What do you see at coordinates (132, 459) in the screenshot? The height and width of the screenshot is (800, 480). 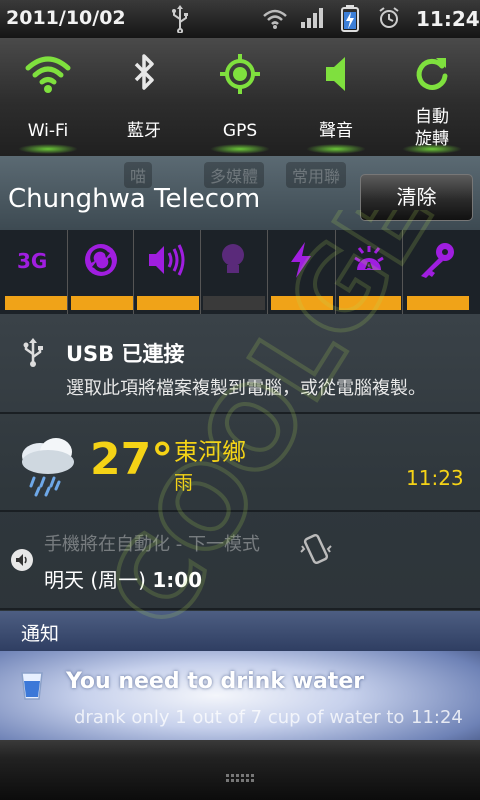 I see `weather-temperature: 27°` at bounding box center [132, 459].